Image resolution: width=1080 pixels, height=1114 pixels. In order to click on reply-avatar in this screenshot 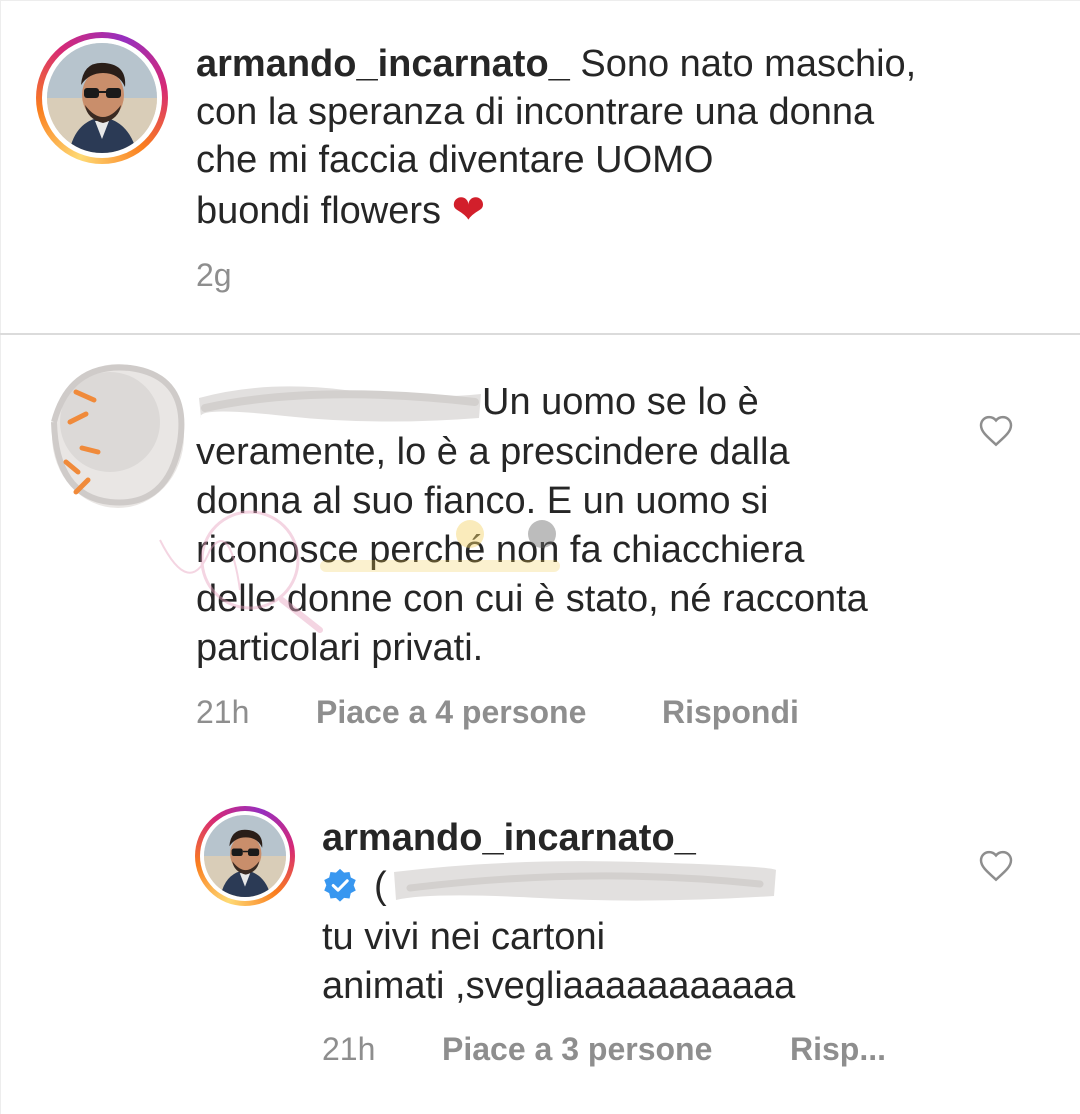, I will do `click(245, 856)`.